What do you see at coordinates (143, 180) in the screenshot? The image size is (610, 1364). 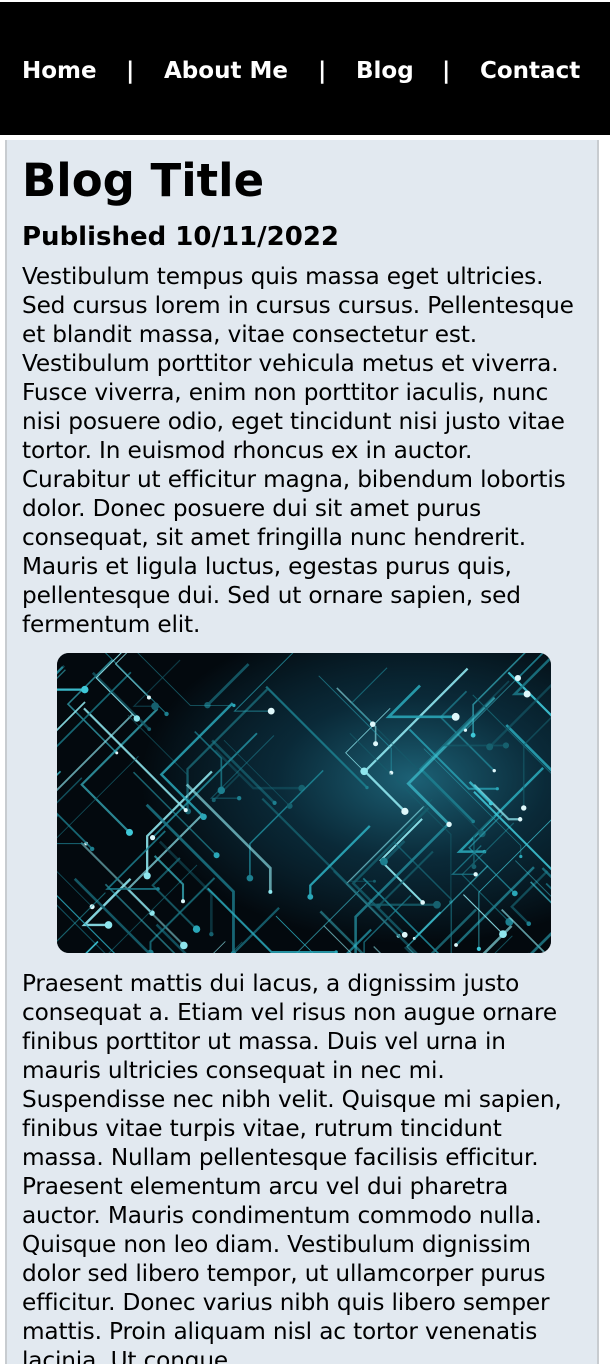 I see `post-title: Blog Title` at bounding box center [143, 180].